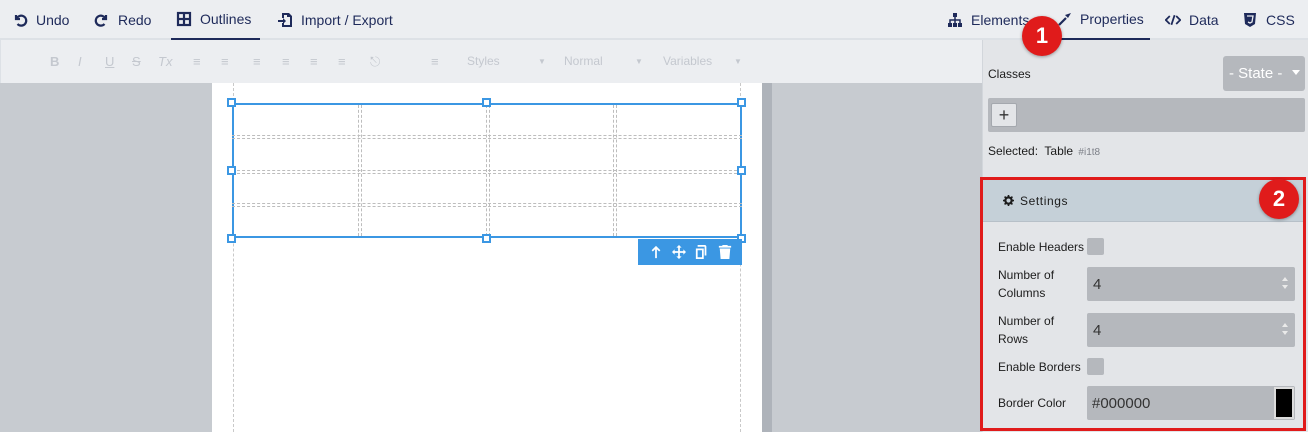 The image size is (1308, 432). I want to click on css-tab: CSS, so click(1268, 20).